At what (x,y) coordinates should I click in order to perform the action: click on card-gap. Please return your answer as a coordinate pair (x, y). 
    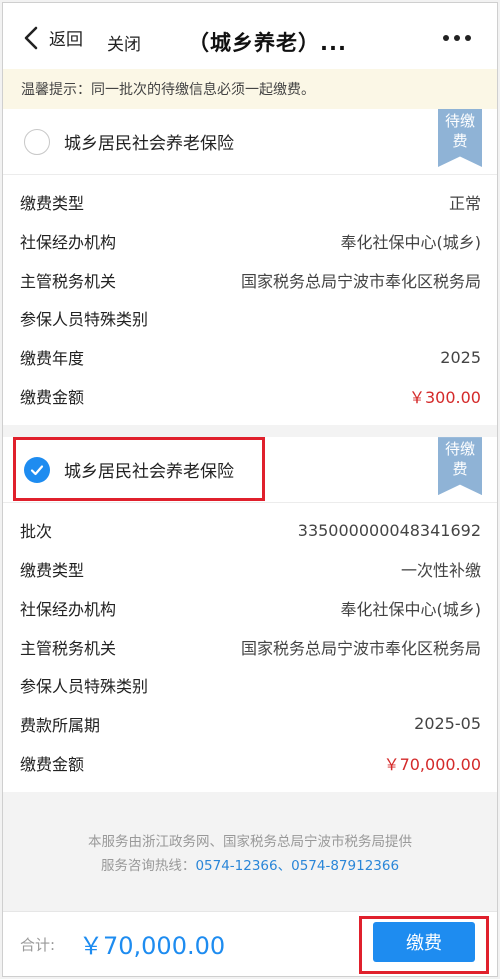
    Looking at the image, I should click on (250, 431).